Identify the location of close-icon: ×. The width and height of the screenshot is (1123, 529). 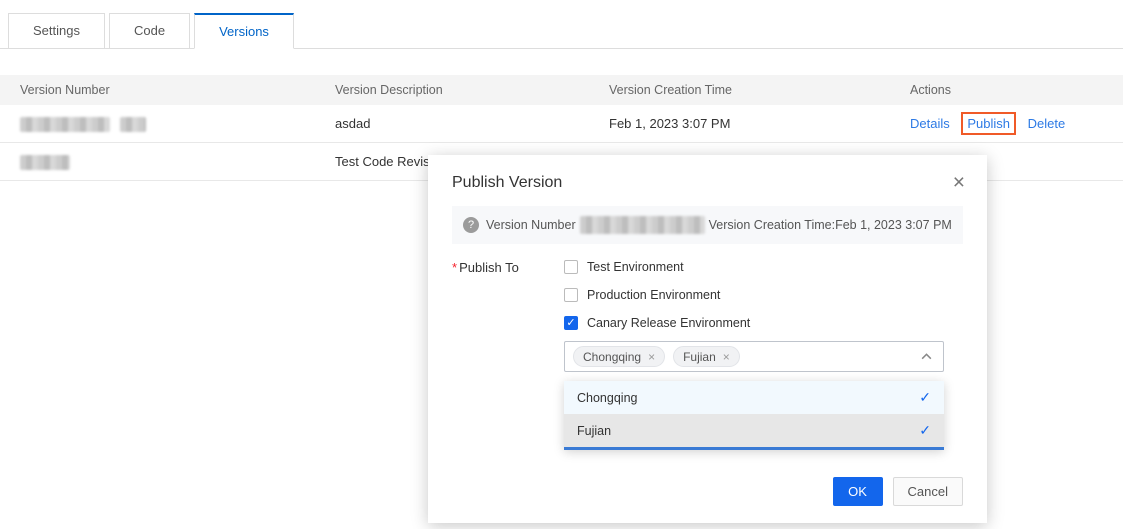
(959, 182).